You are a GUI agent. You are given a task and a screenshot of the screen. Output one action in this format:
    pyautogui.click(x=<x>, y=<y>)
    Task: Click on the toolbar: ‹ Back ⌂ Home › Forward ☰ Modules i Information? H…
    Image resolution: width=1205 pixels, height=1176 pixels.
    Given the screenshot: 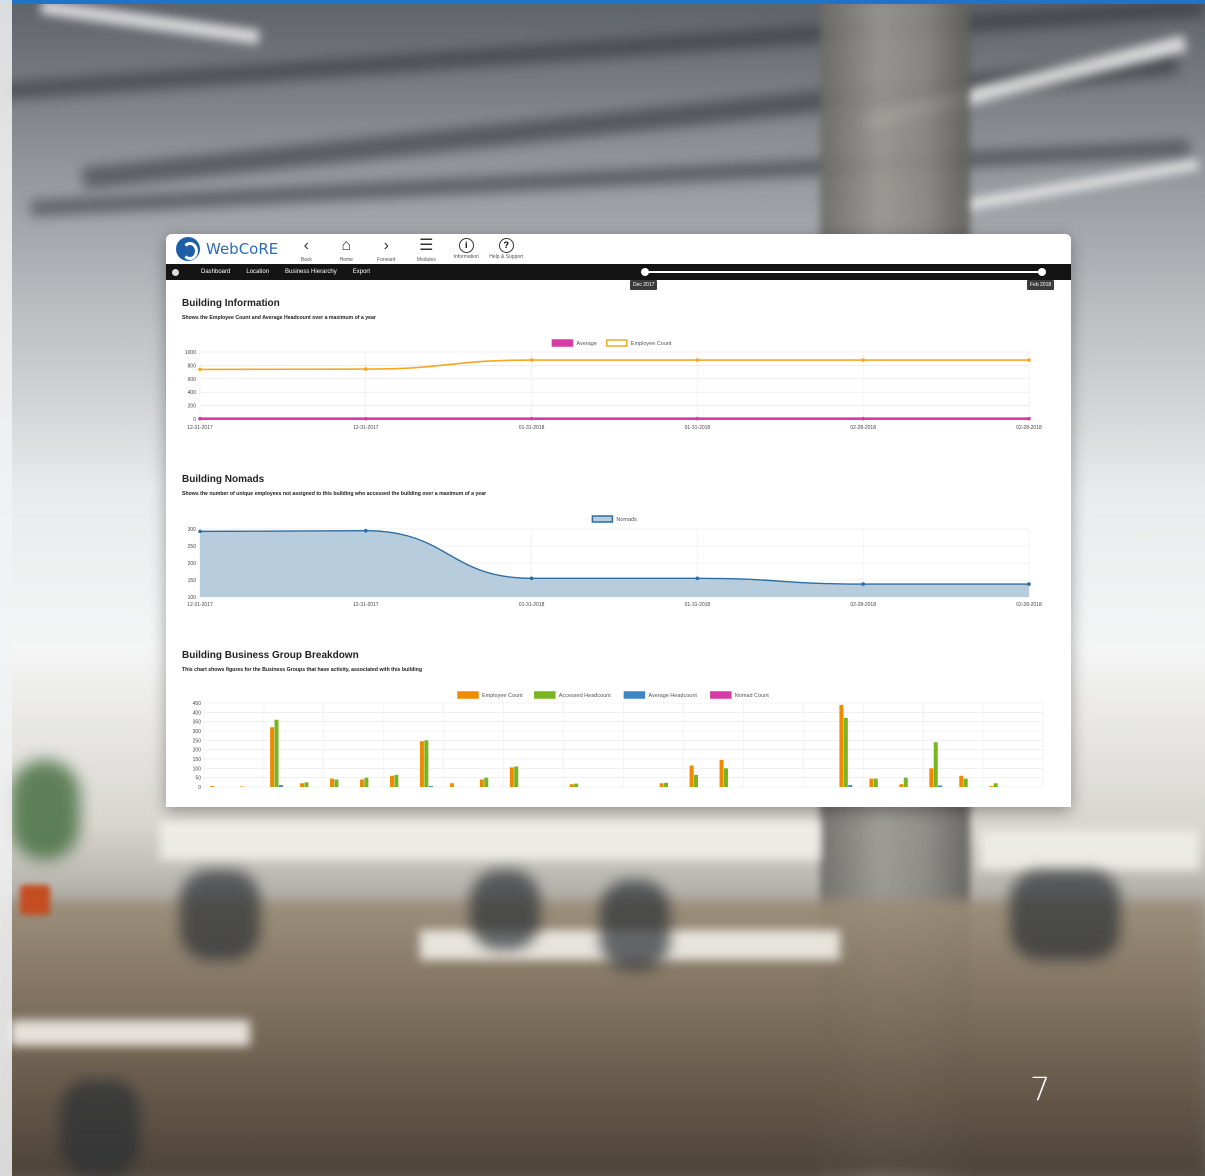 What is the action you would take?
    pyautogui.click(x=406, y=249)
    